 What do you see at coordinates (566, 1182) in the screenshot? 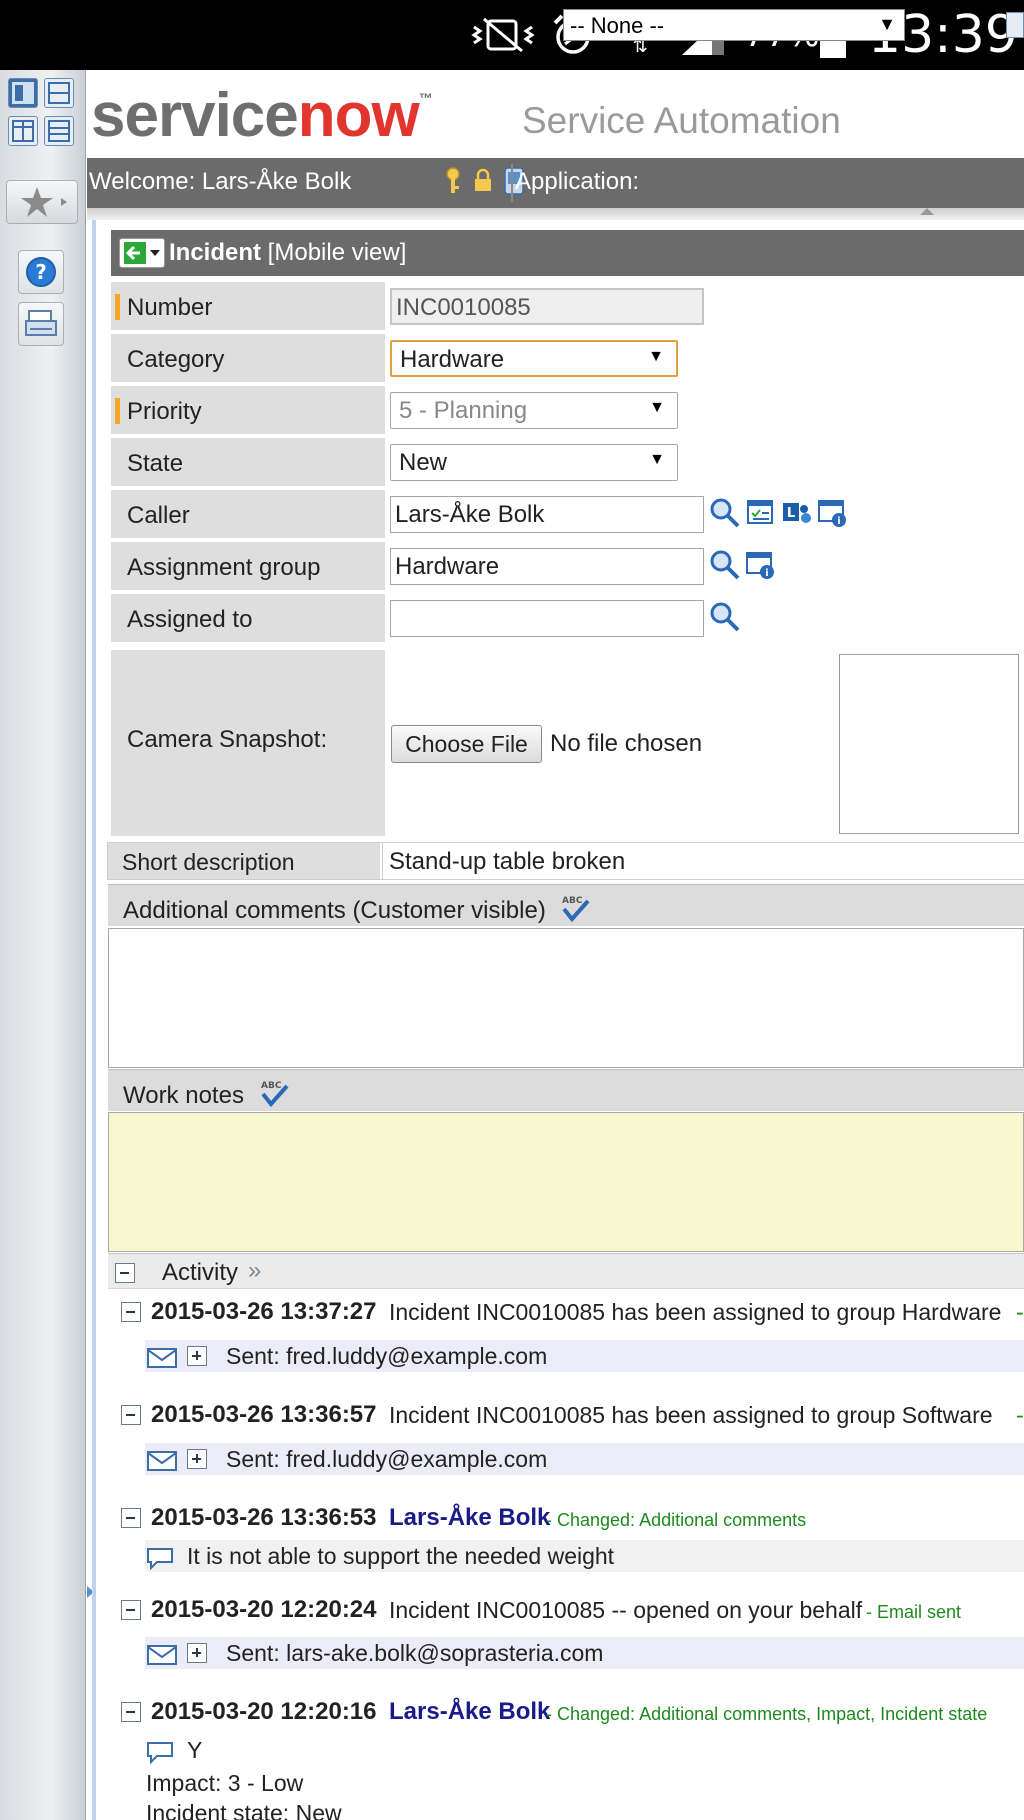
I see `work-notes-textarea` at bounding box center [566, 1182].